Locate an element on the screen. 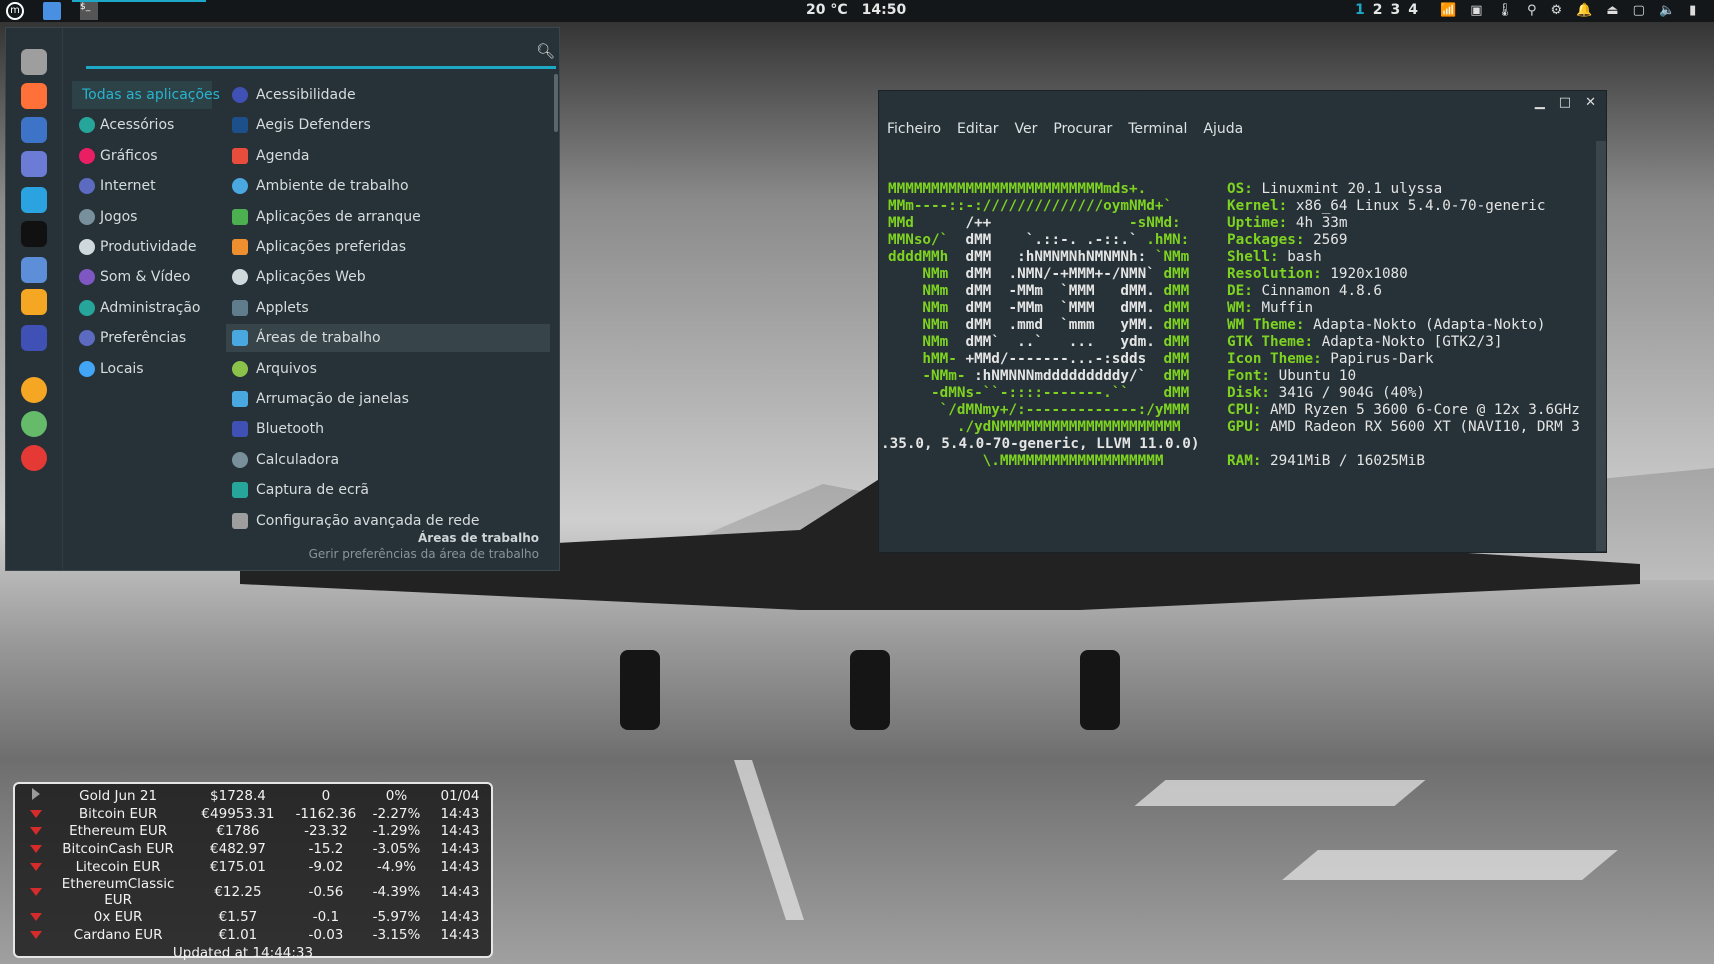 The image size is (1714, 964). firefox-icon is located at coordinates (34, 96).